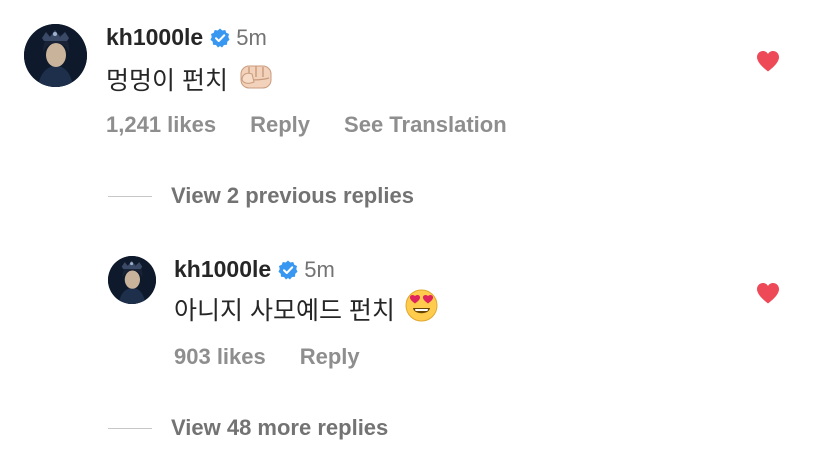  I want to click on likes-count: 903 likes, so click(220, 357).